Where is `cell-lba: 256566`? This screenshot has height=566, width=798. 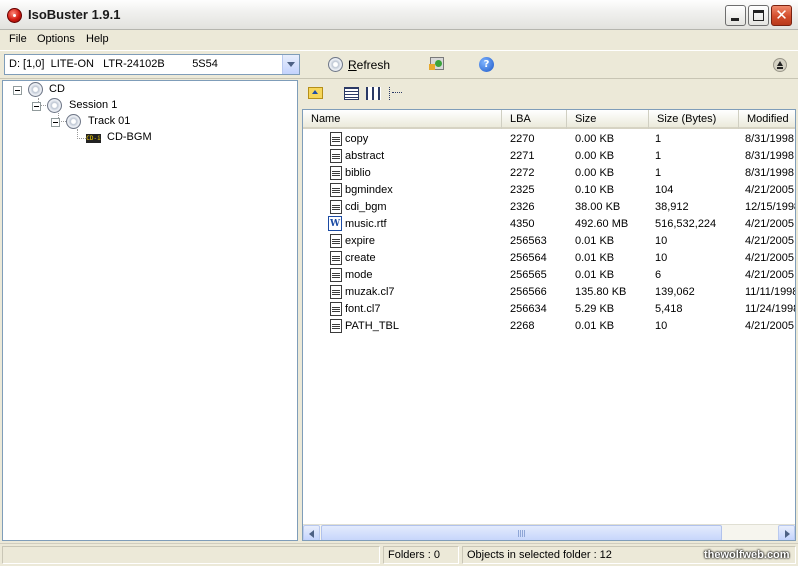 cell-lba: 256566 is located at coordinates (528, 292).